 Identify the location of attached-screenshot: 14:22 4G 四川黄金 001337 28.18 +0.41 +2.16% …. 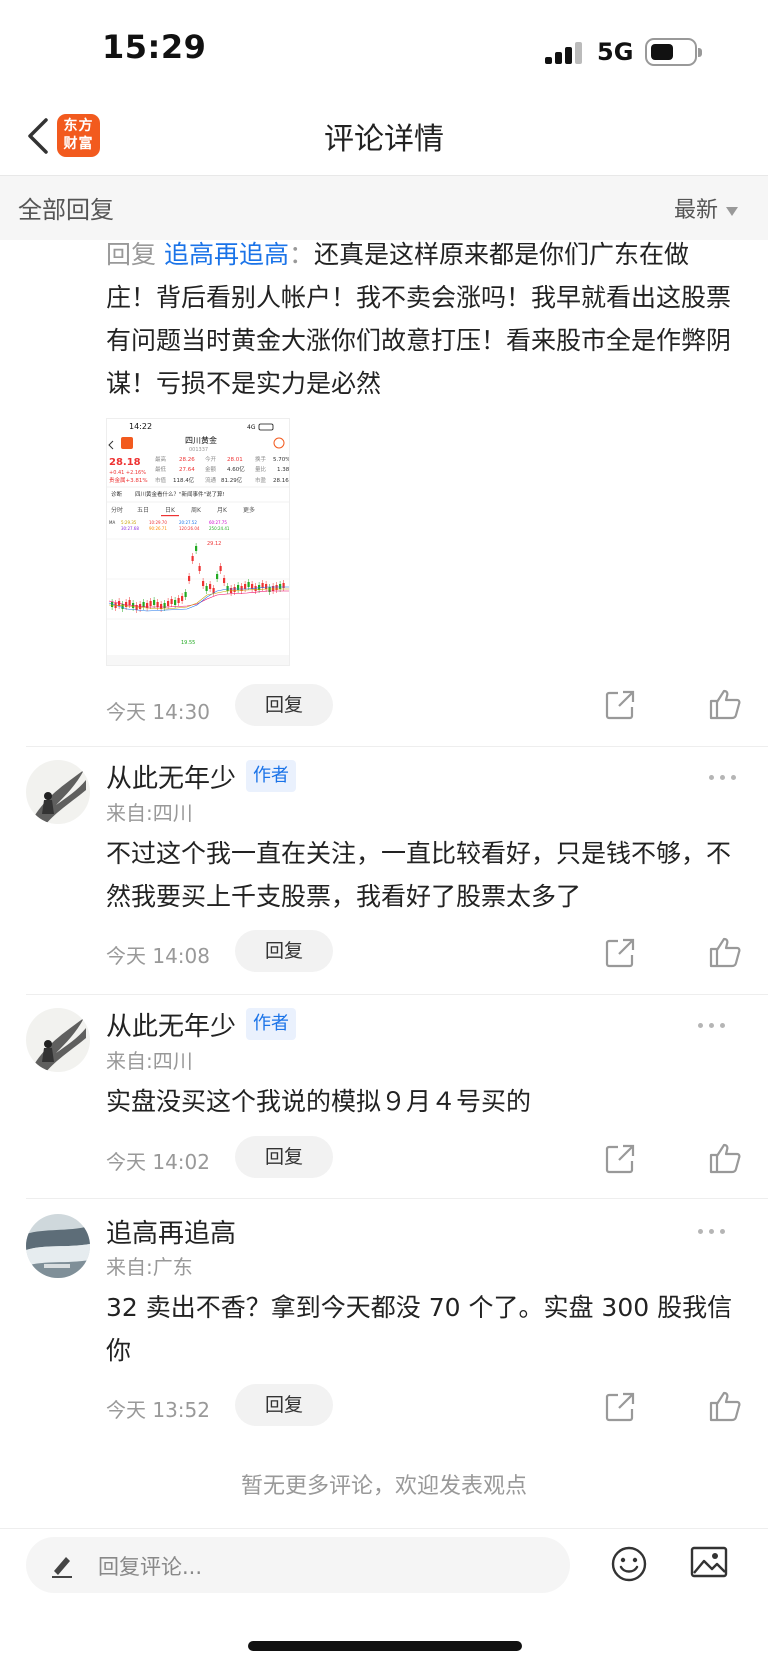
(198, 542).